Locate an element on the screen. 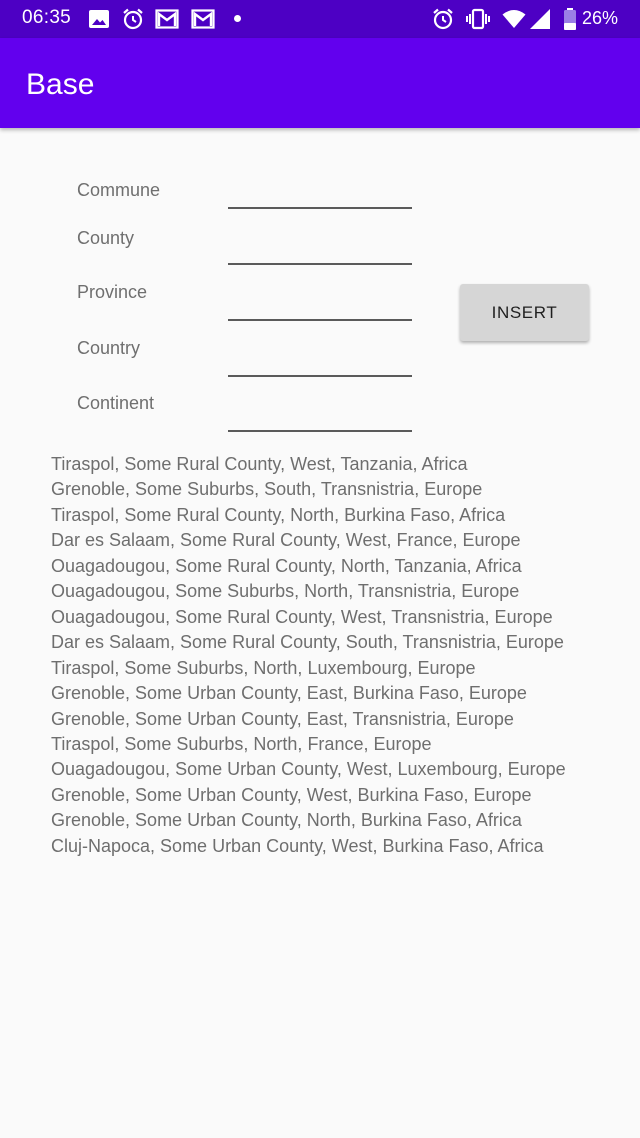 Image resolution: width=640 pixels, height=1138 pixels. commune-label: Commune is located at coordinates (119, 190).